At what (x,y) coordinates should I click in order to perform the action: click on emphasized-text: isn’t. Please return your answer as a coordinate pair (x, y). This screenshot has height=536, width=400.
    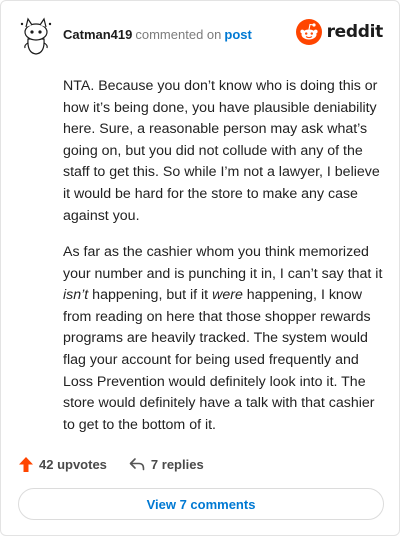
    Looking at the image, I should click on (76, 295).